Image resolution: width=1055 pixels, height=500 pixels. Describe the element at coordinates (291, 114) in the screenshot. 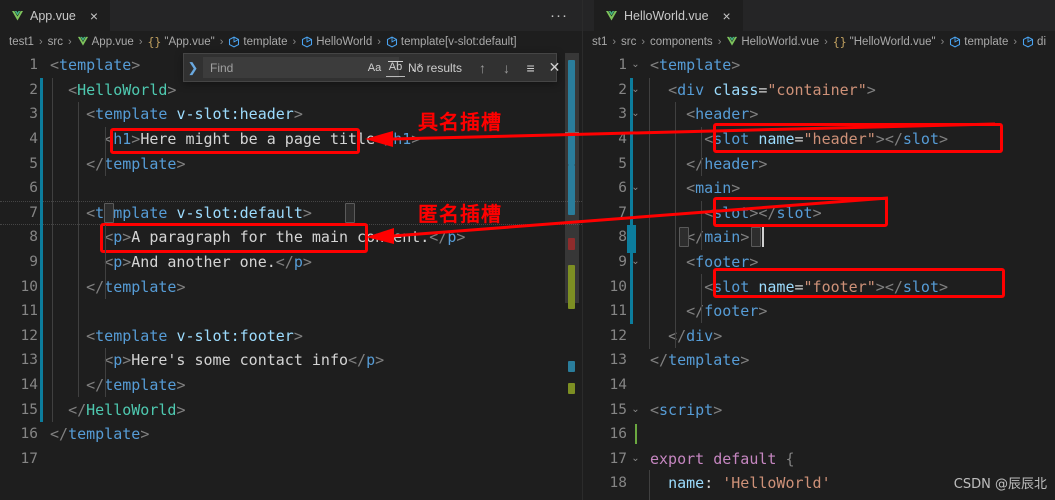

I see `code-line: 3 <template v-slot:header>` at that location.